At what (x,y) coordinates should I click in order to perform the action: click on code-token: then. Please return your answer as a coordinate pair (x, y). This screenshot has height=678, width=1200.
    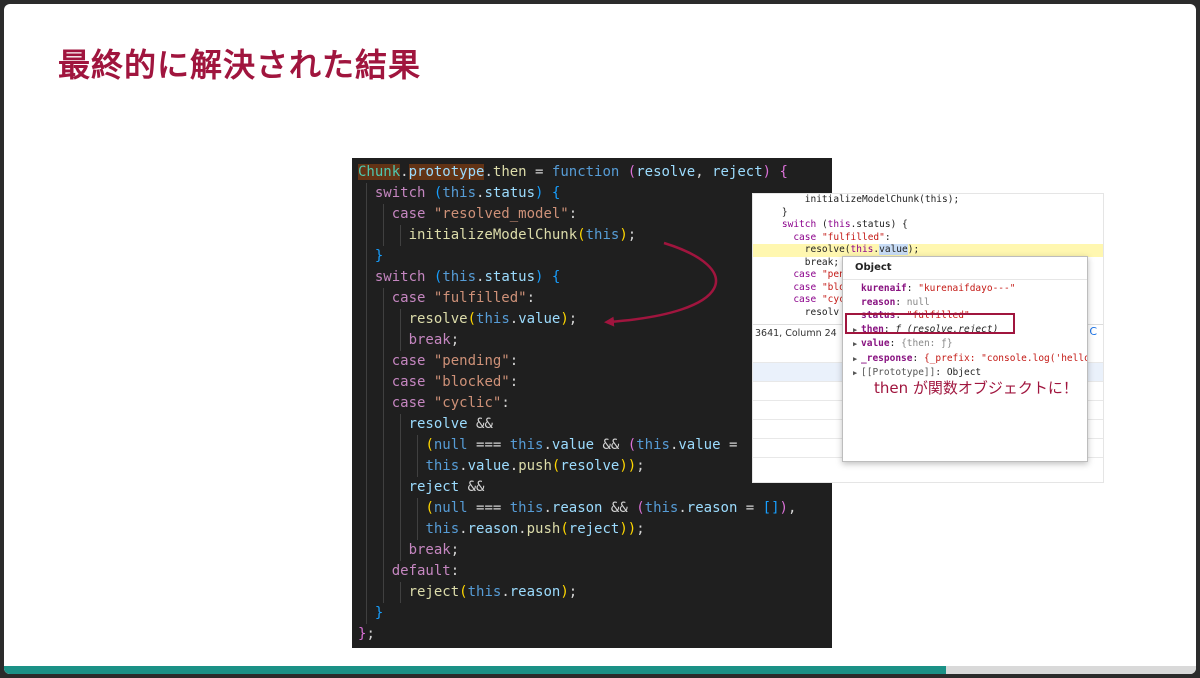
    Looking at the image, I should click on (509, 172).